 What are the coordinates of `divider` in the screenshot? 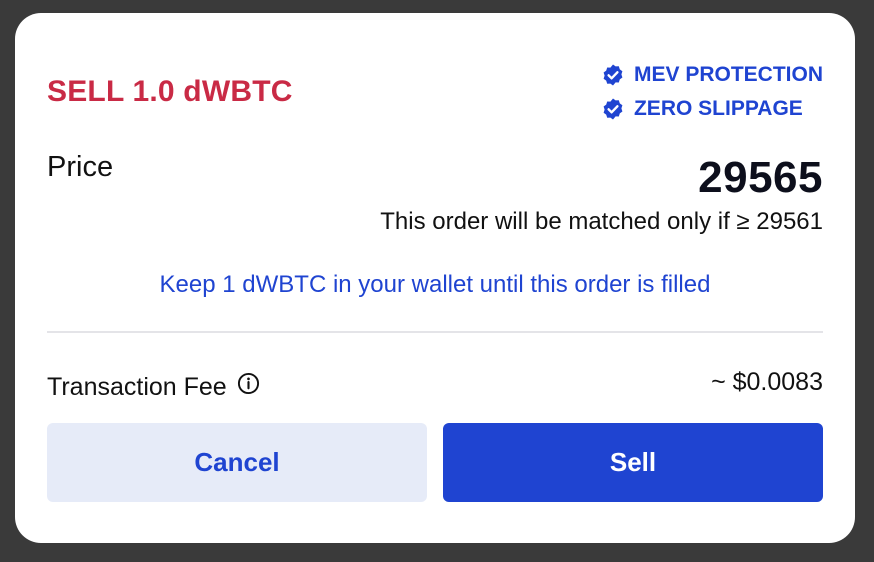 It's located at (435, 332).